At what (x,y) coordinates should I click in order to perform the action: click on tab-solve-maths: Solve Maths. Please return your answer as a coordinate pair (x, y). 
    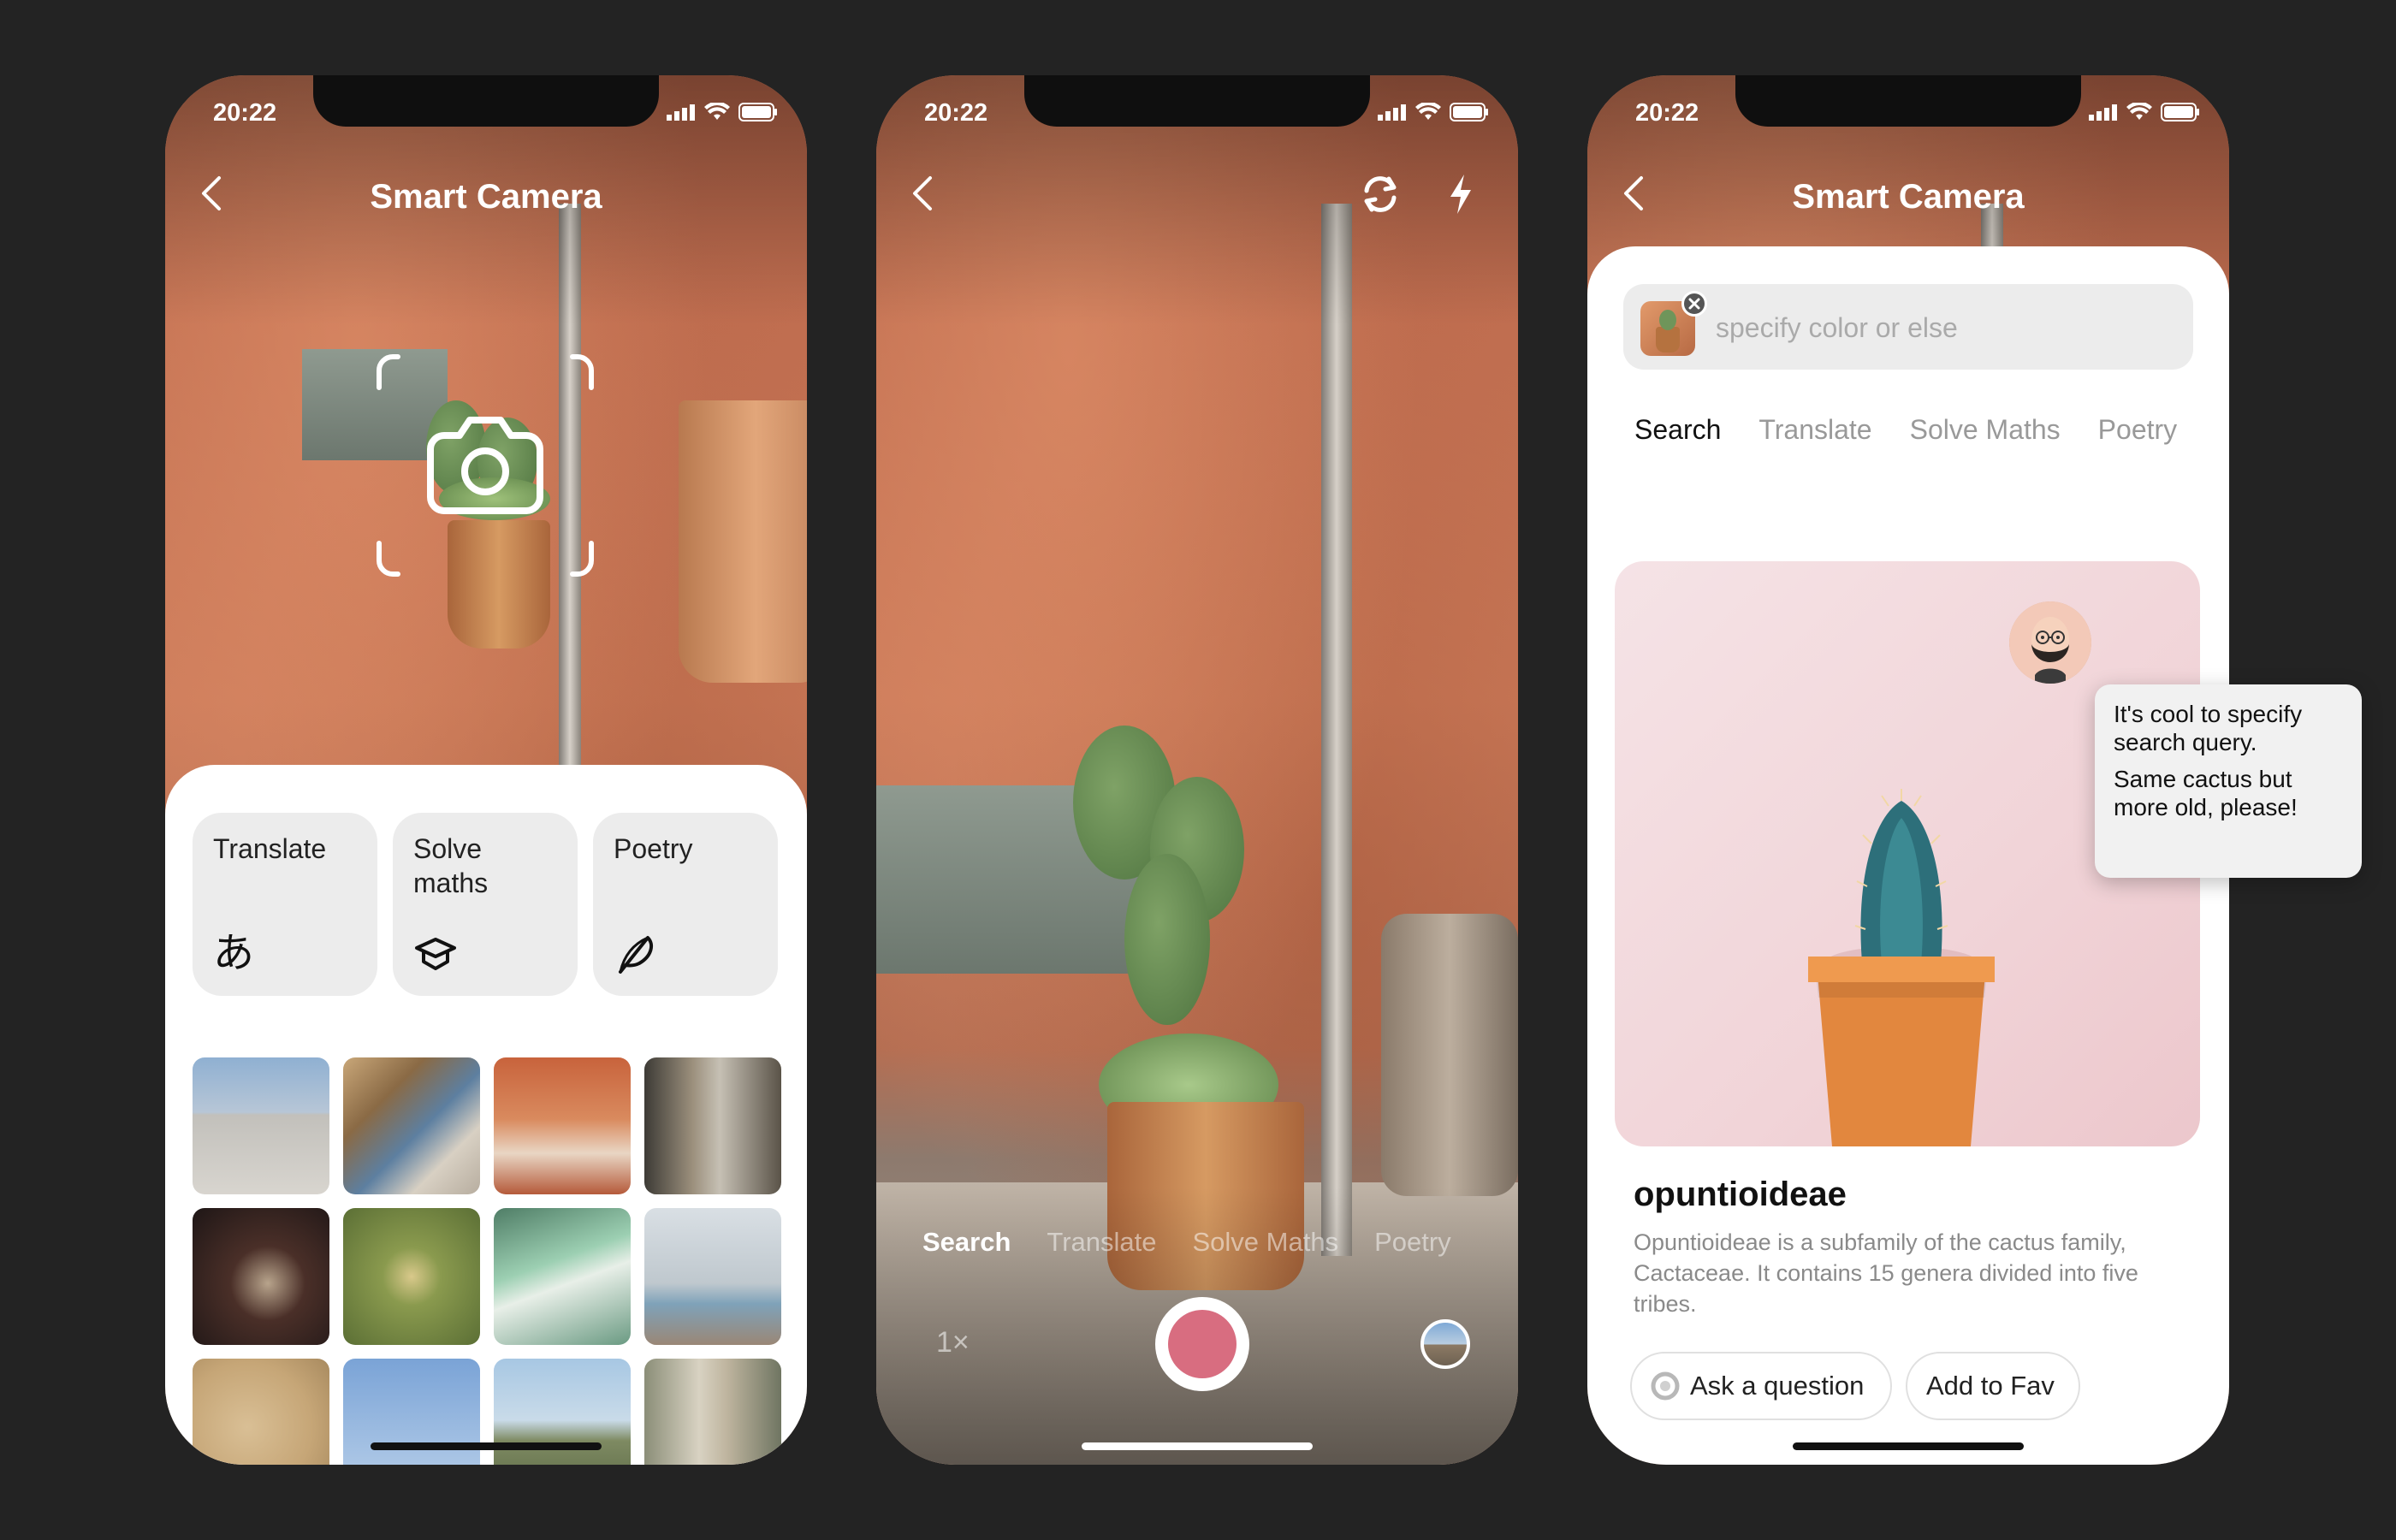
    Looking at the image, I should click on (1986, 430).